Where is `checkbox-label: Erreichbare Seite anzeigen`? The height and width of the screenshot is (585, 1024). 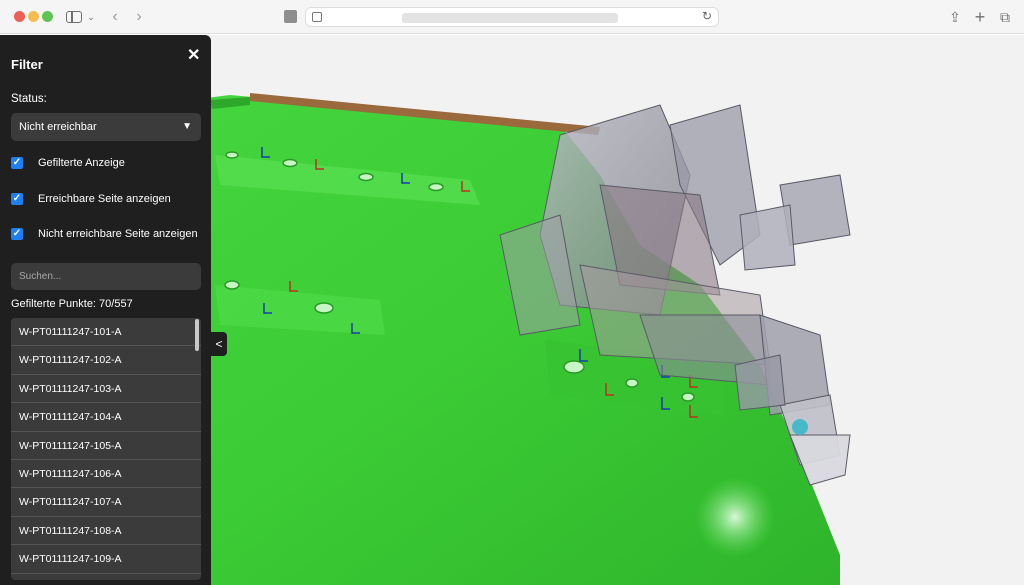
checkbox-label: Erreichbare Seite anzeigen is located at coordinates (104, 199).